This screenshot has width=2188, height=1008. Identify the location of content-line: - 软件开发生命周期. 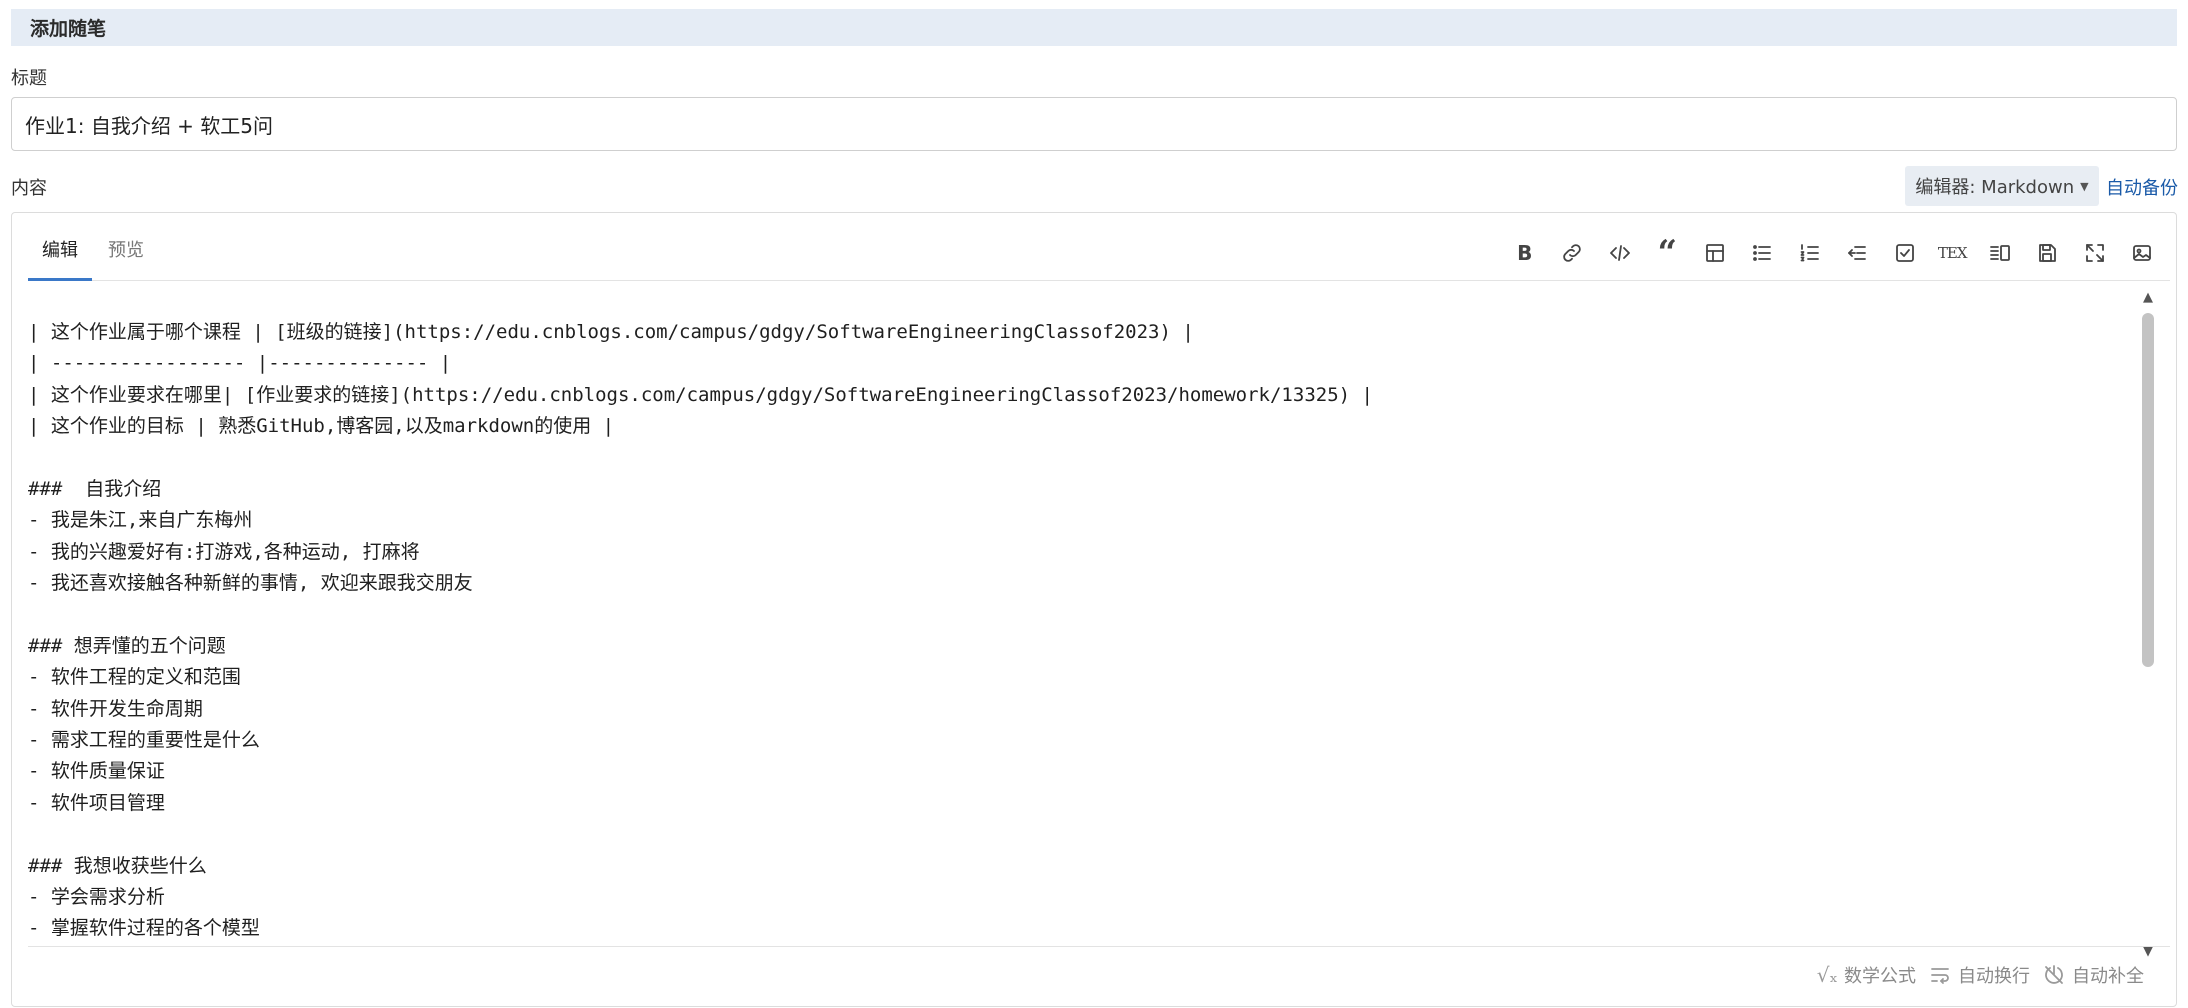
(115, 708).